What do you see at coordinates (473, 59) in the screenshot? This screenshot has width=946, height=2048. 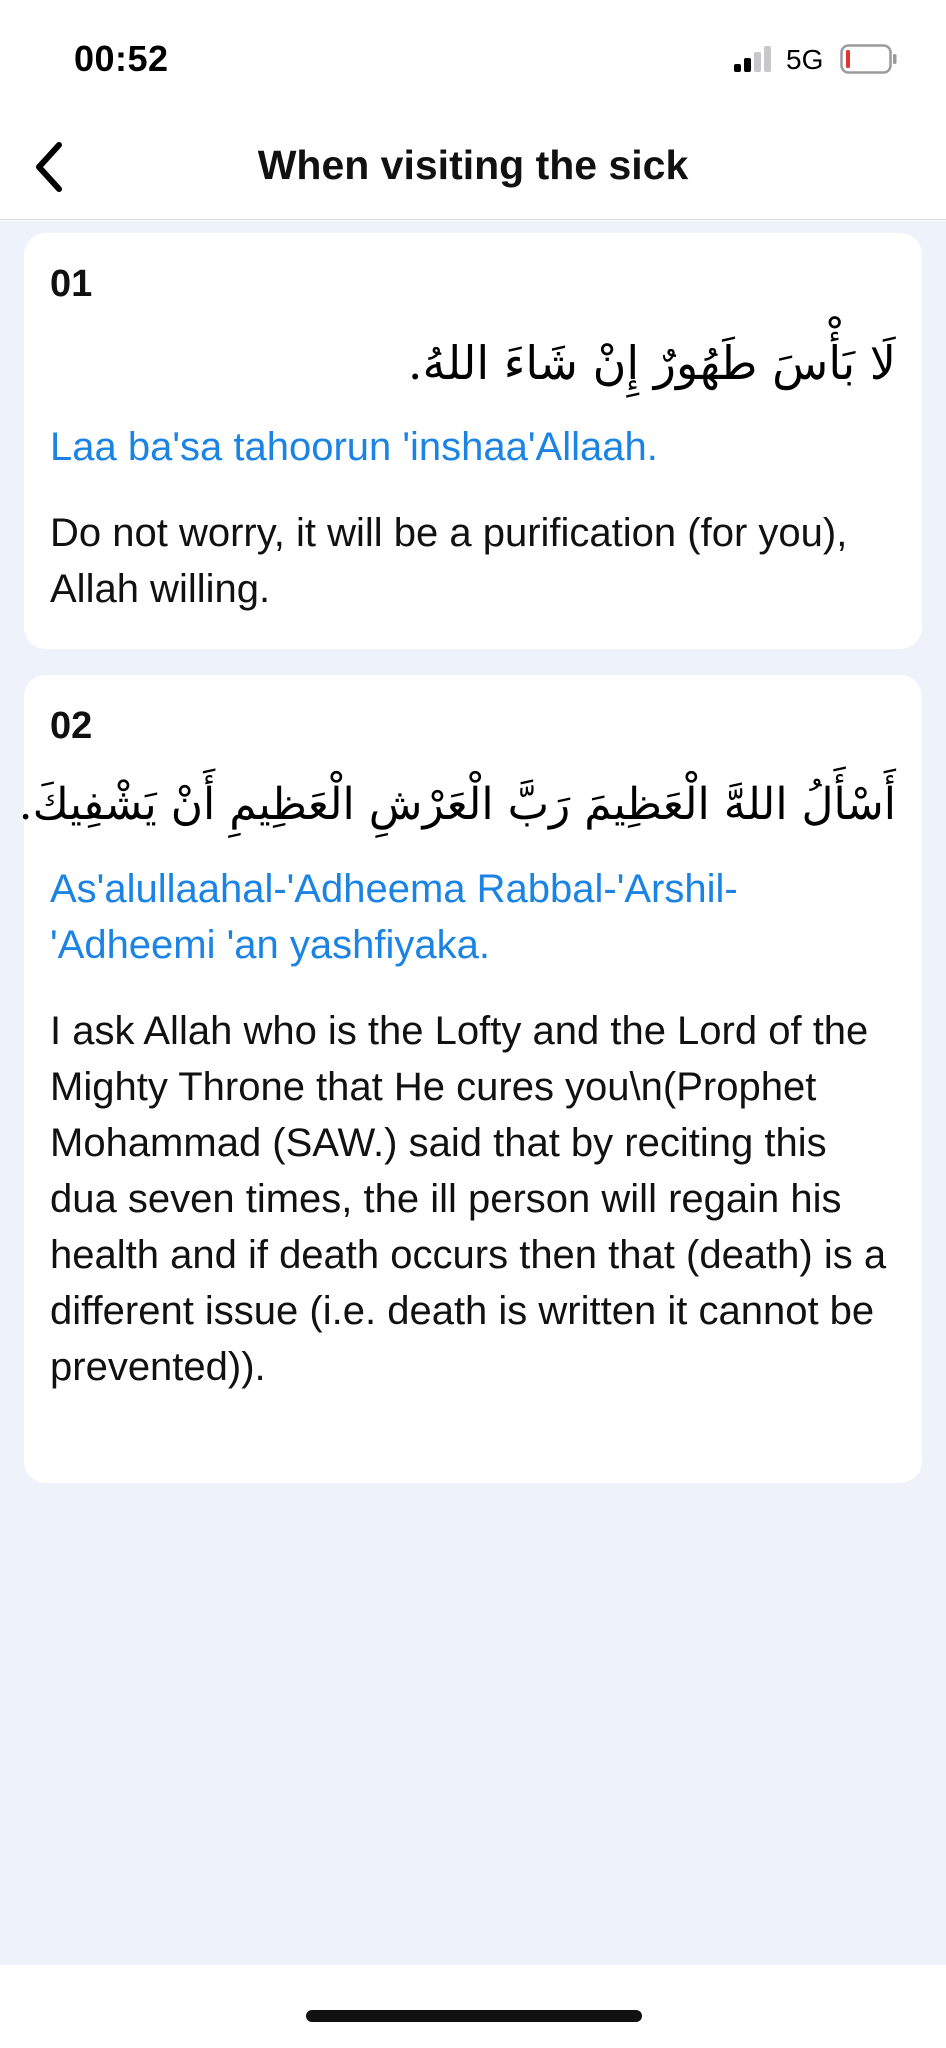 I see `status-bar: 00:52 5G` at bounding box center [473, 59].